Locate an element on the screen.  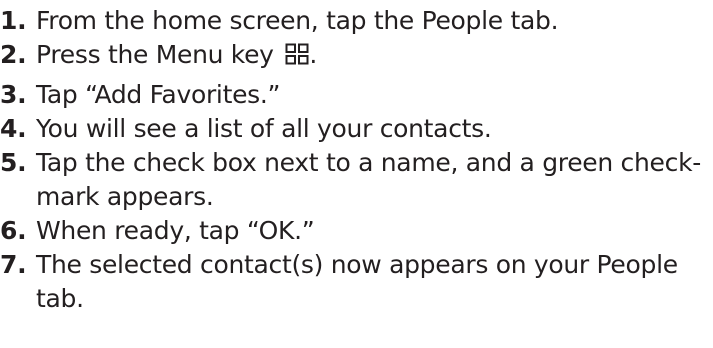
step-6: 6. When ready, tap “OK.” is located at coordinates (356, 231).